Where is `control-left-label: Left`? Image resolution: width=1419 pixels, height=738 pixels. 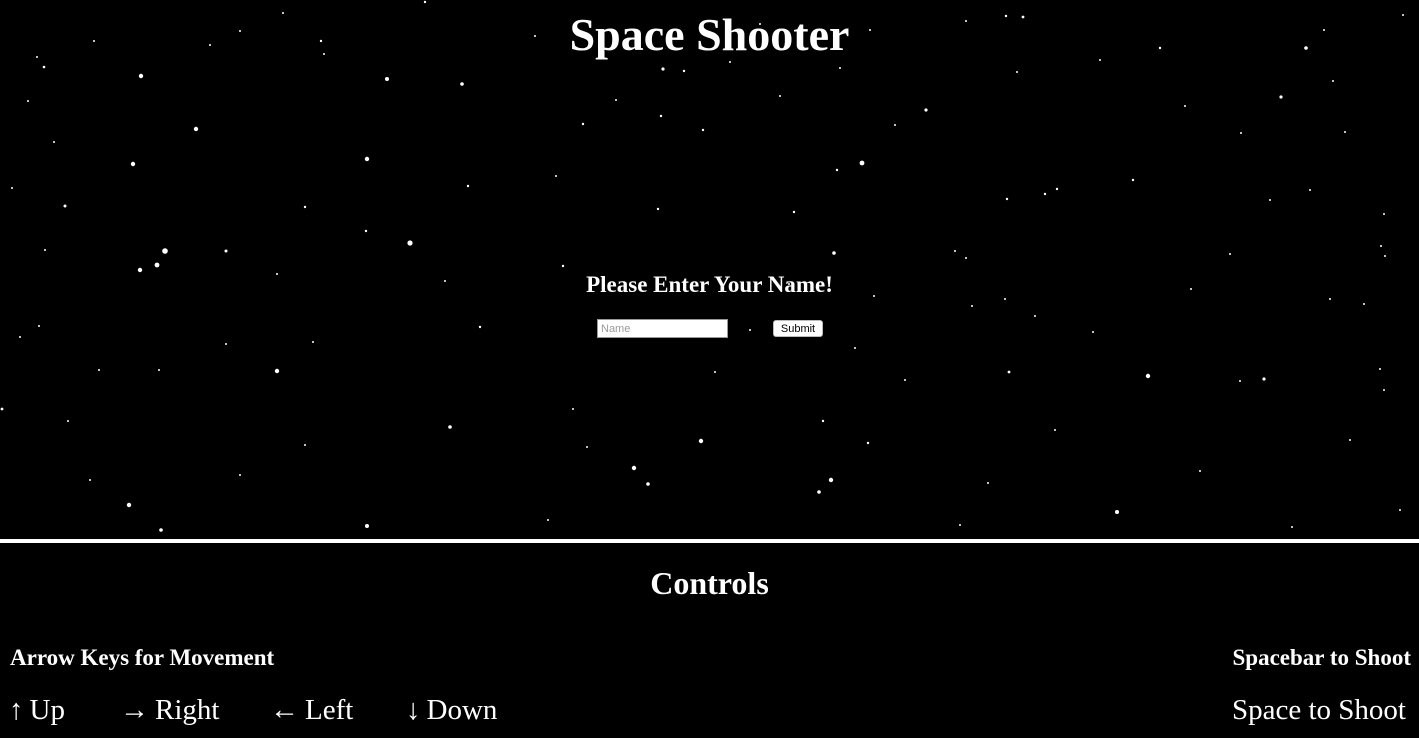 control-left-label: Left is located at coordinates (329, 710).